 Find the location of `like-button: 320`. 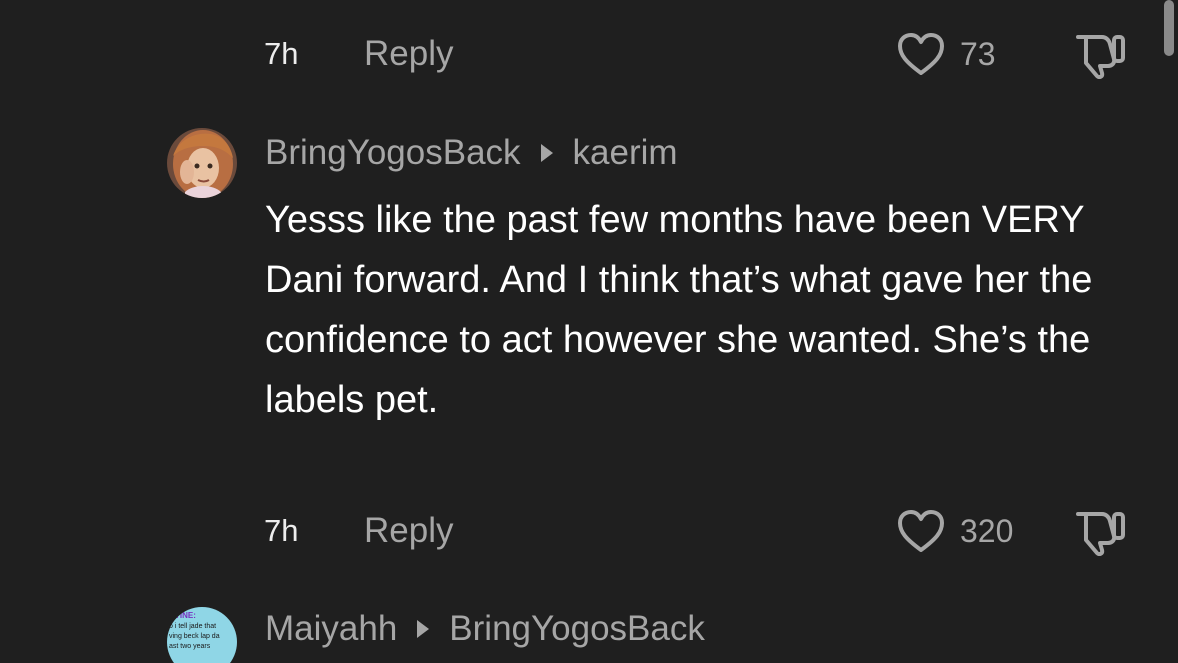

like-button: 320 is located at coordinates (954, 531).